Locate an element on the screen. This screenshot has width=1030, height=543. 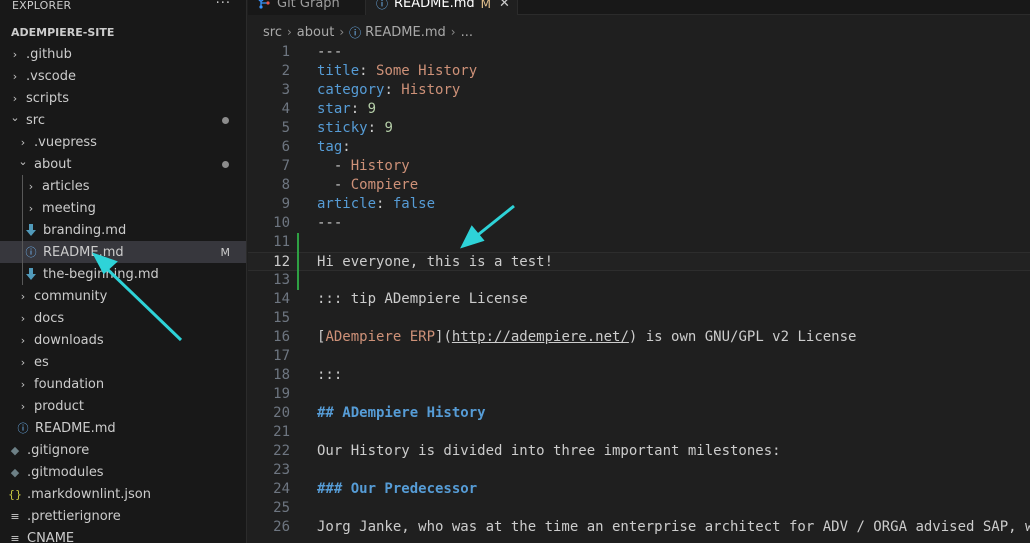
code-token: ## ADempiere History is located at coordinates (401, 413).